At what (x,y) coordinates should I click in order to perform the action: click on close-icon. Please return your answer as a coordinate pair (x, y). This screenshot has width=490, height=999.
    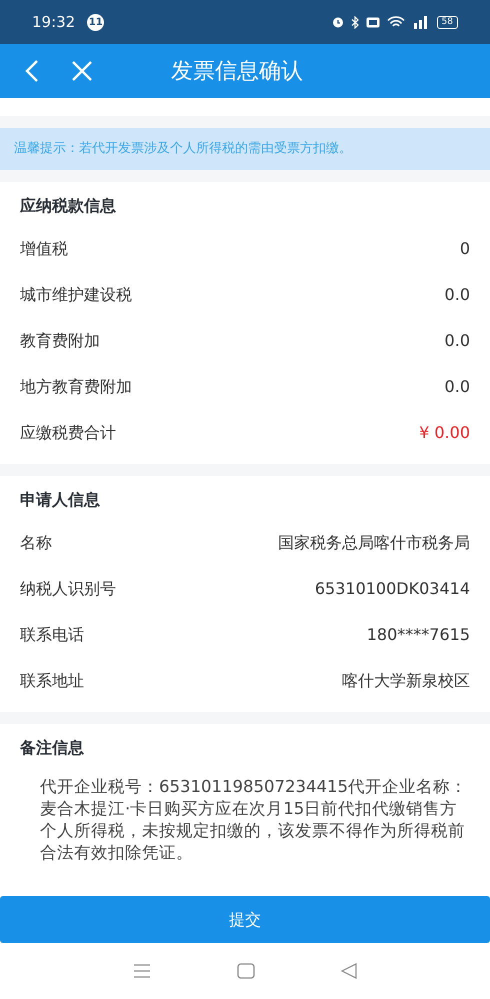
    Looking at the image, I should click on (82, 71).